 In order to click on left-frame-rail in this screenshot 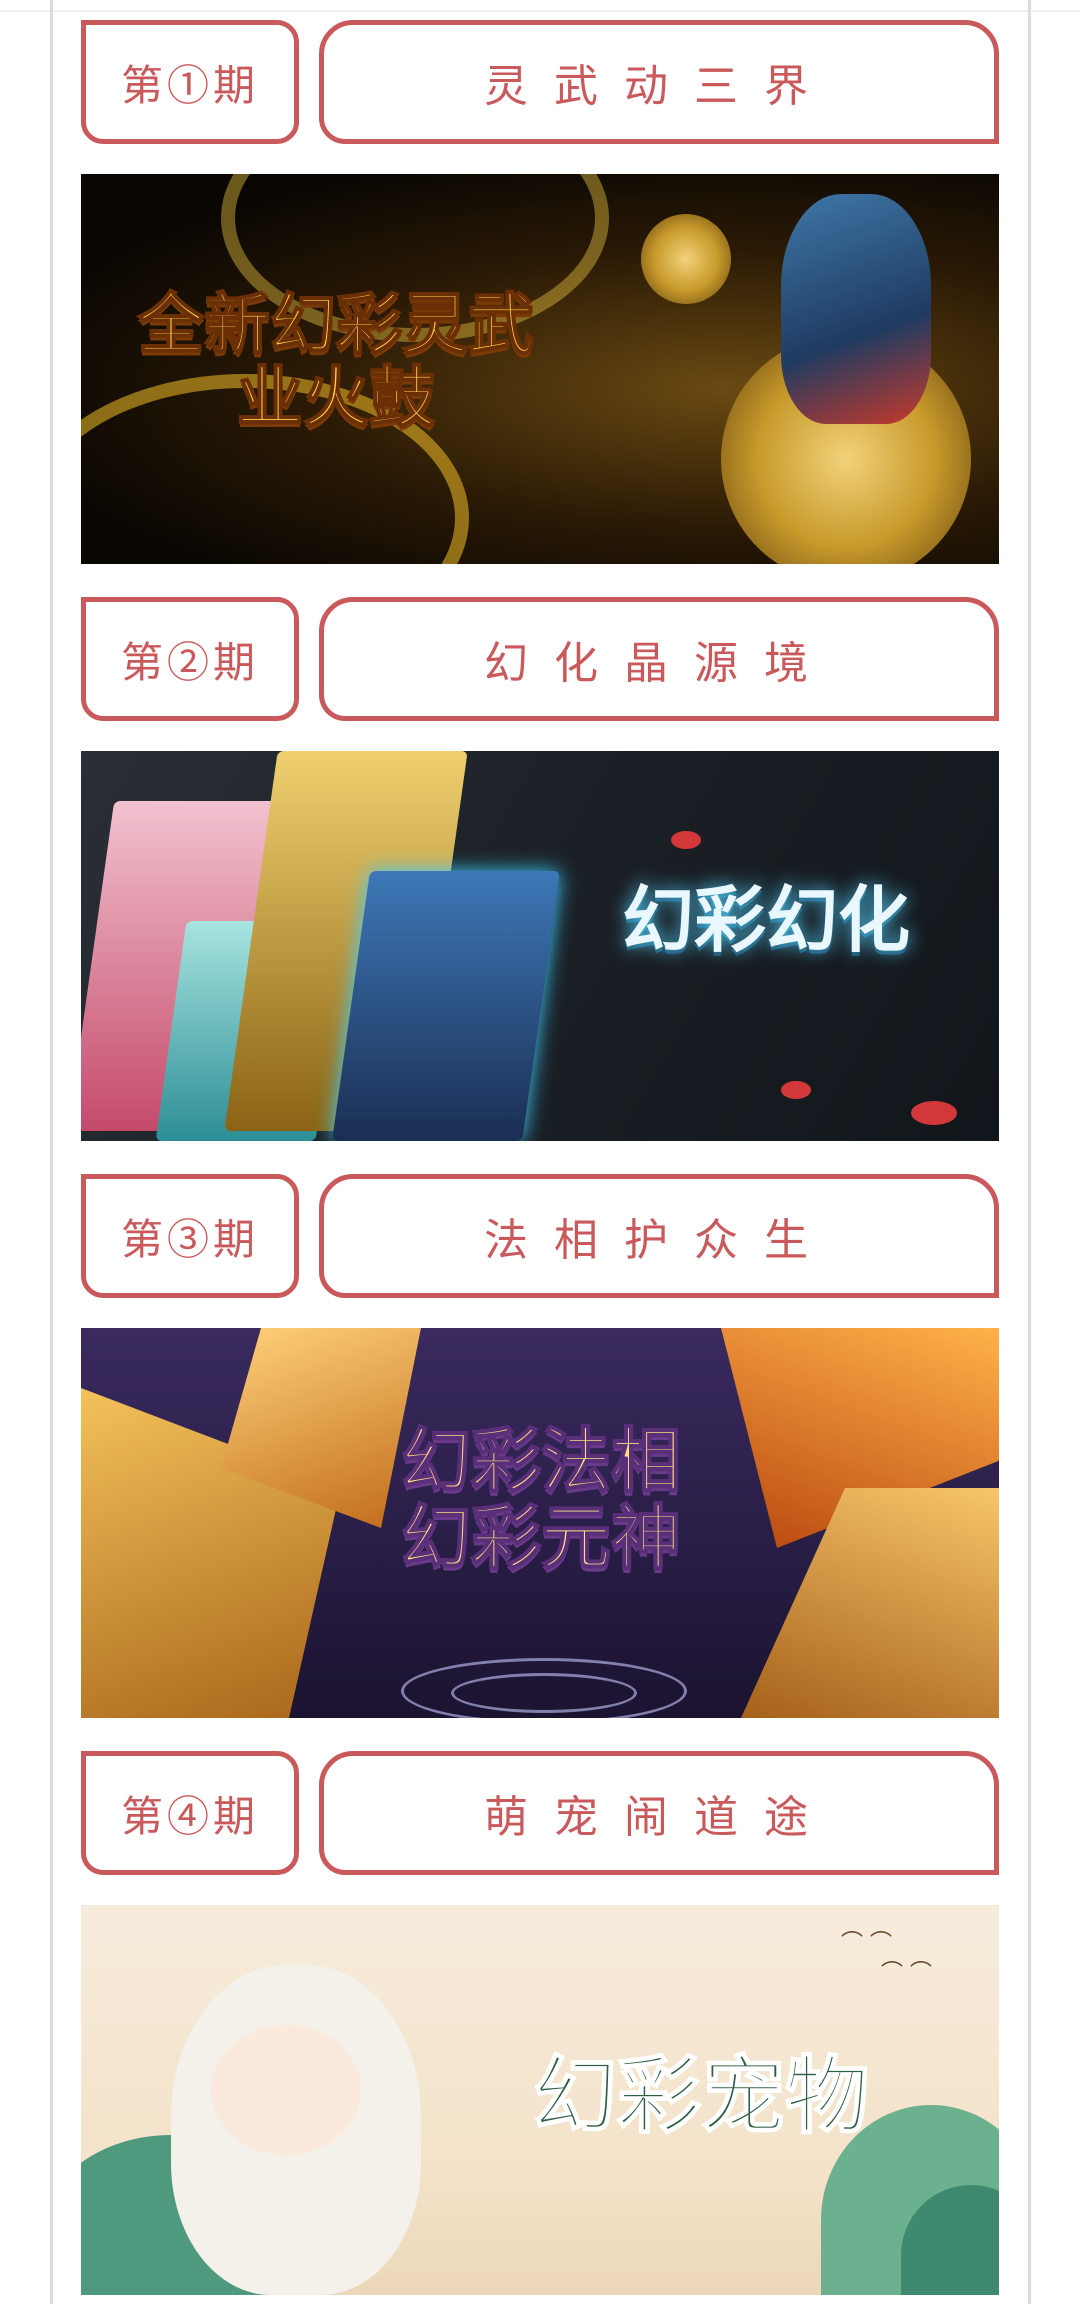, I will do `click(51, 1152)`.